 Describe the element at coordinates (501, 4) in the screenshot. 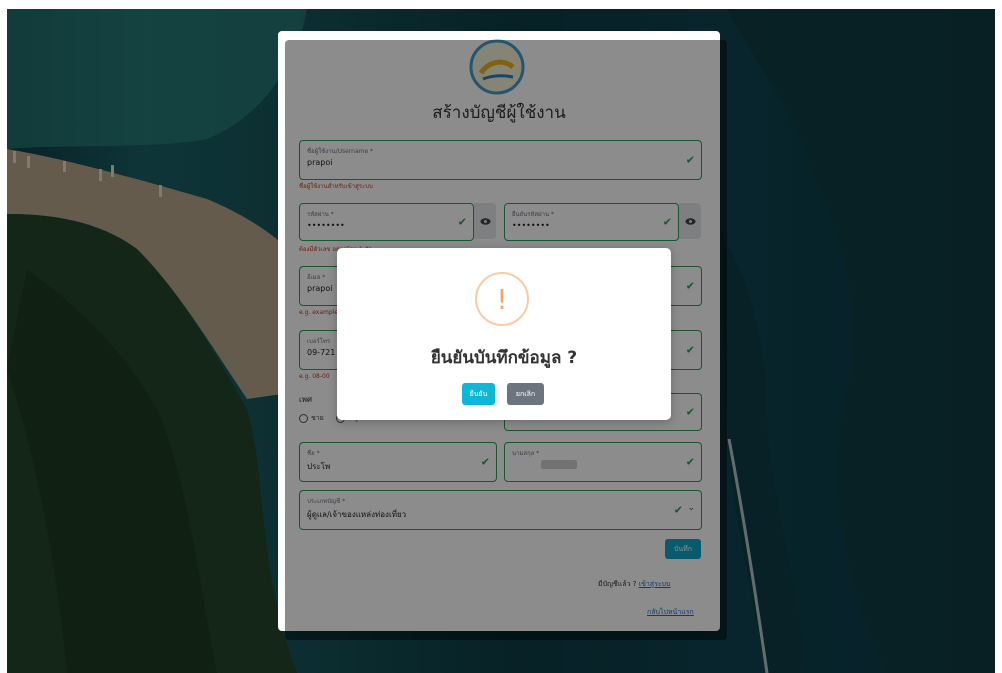

I see `top-strip` at that location.